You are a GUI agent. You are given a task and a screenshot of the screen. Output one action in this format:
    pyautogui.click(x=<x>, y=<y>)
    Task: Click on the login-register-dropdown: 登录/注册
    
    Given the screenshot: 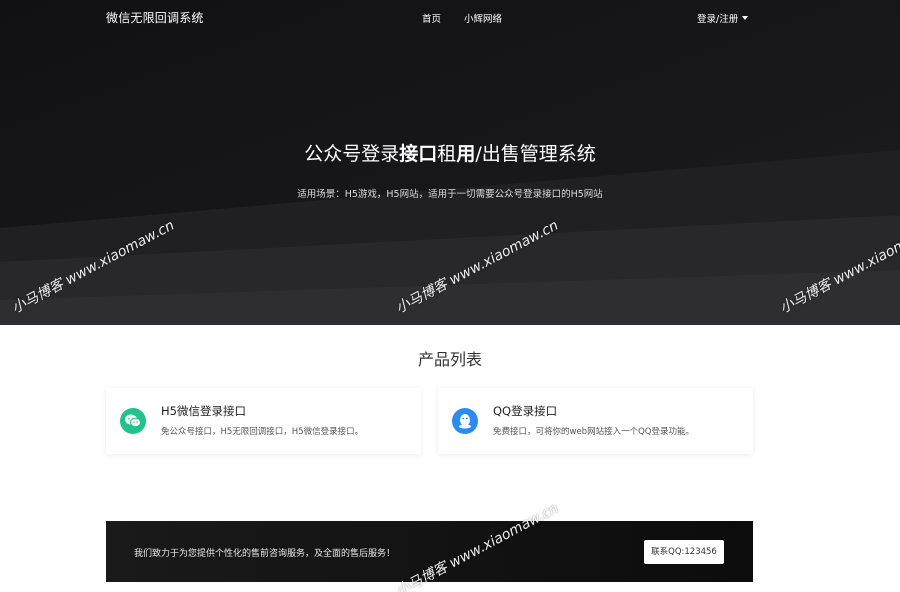 What is the action you would take?
    pyautogui.click(x=723, y=18)
    